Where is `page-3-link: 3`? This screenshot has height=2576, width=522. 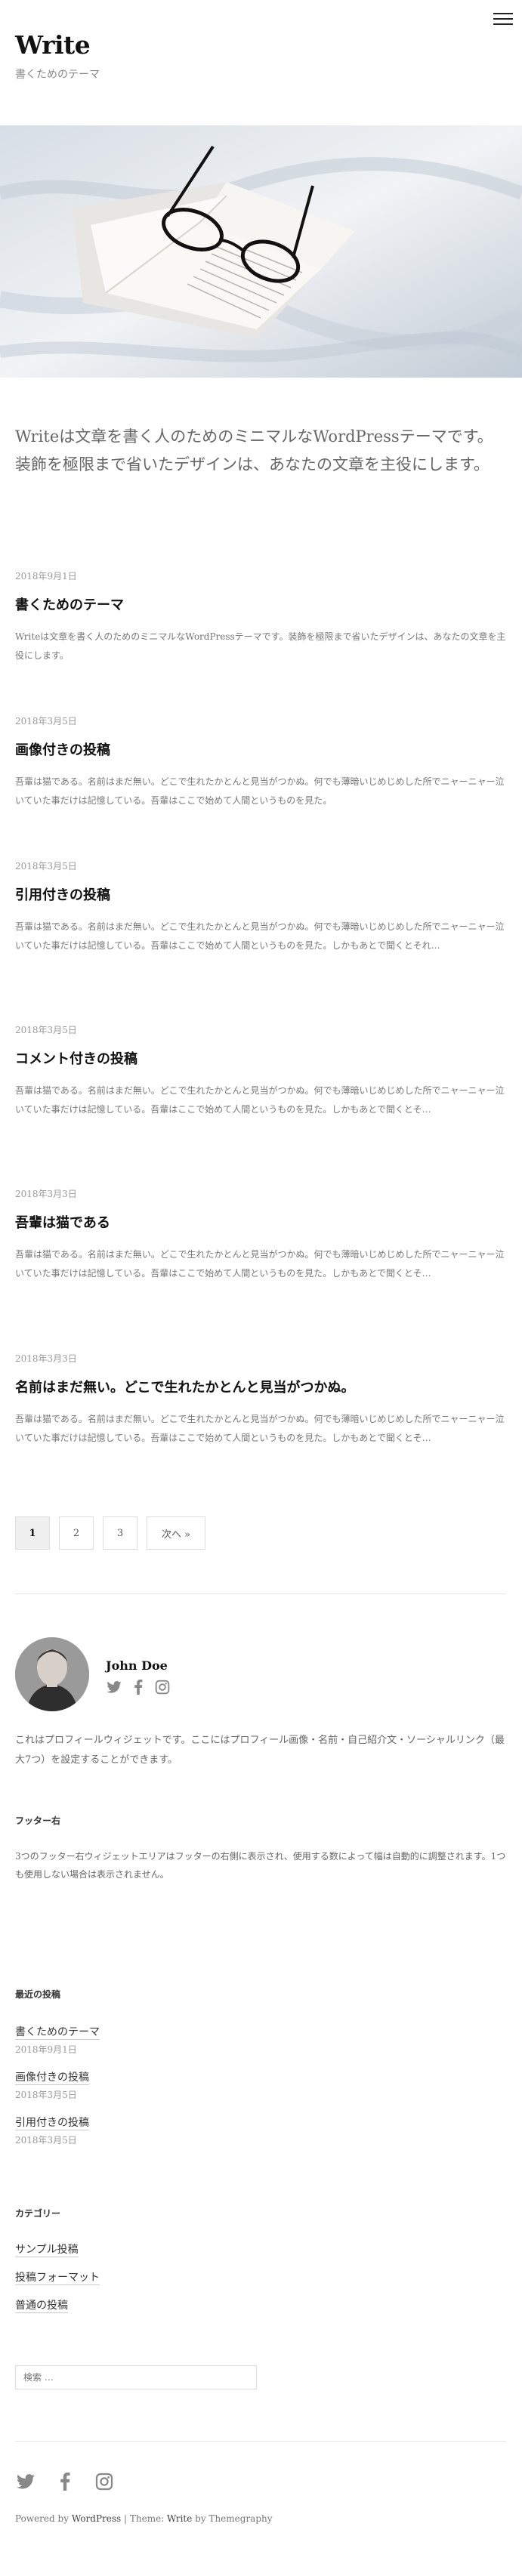
page-3-link: 3 is located at coordinates (120, 1533).